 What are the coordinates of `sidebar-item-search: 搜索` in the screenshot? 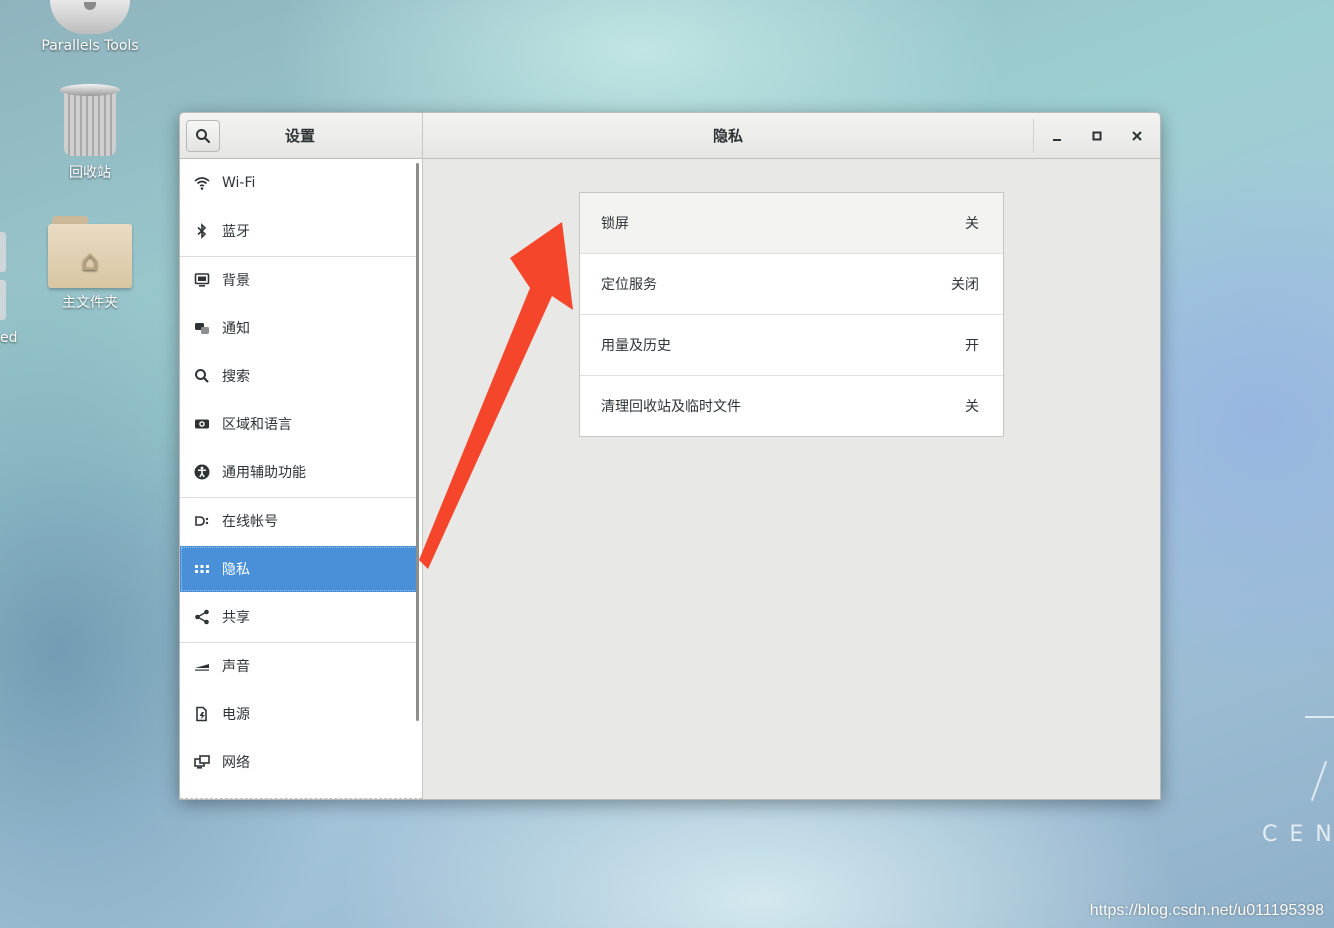 It's located at (299, 376).